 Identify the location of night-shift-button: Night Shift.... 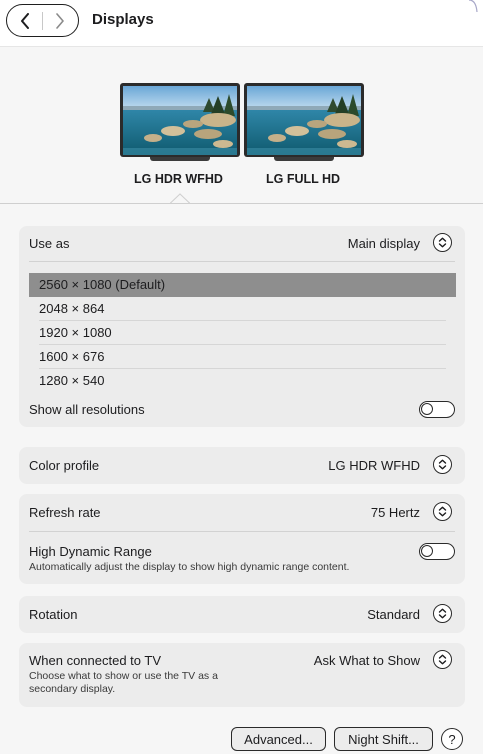
(383, 739).